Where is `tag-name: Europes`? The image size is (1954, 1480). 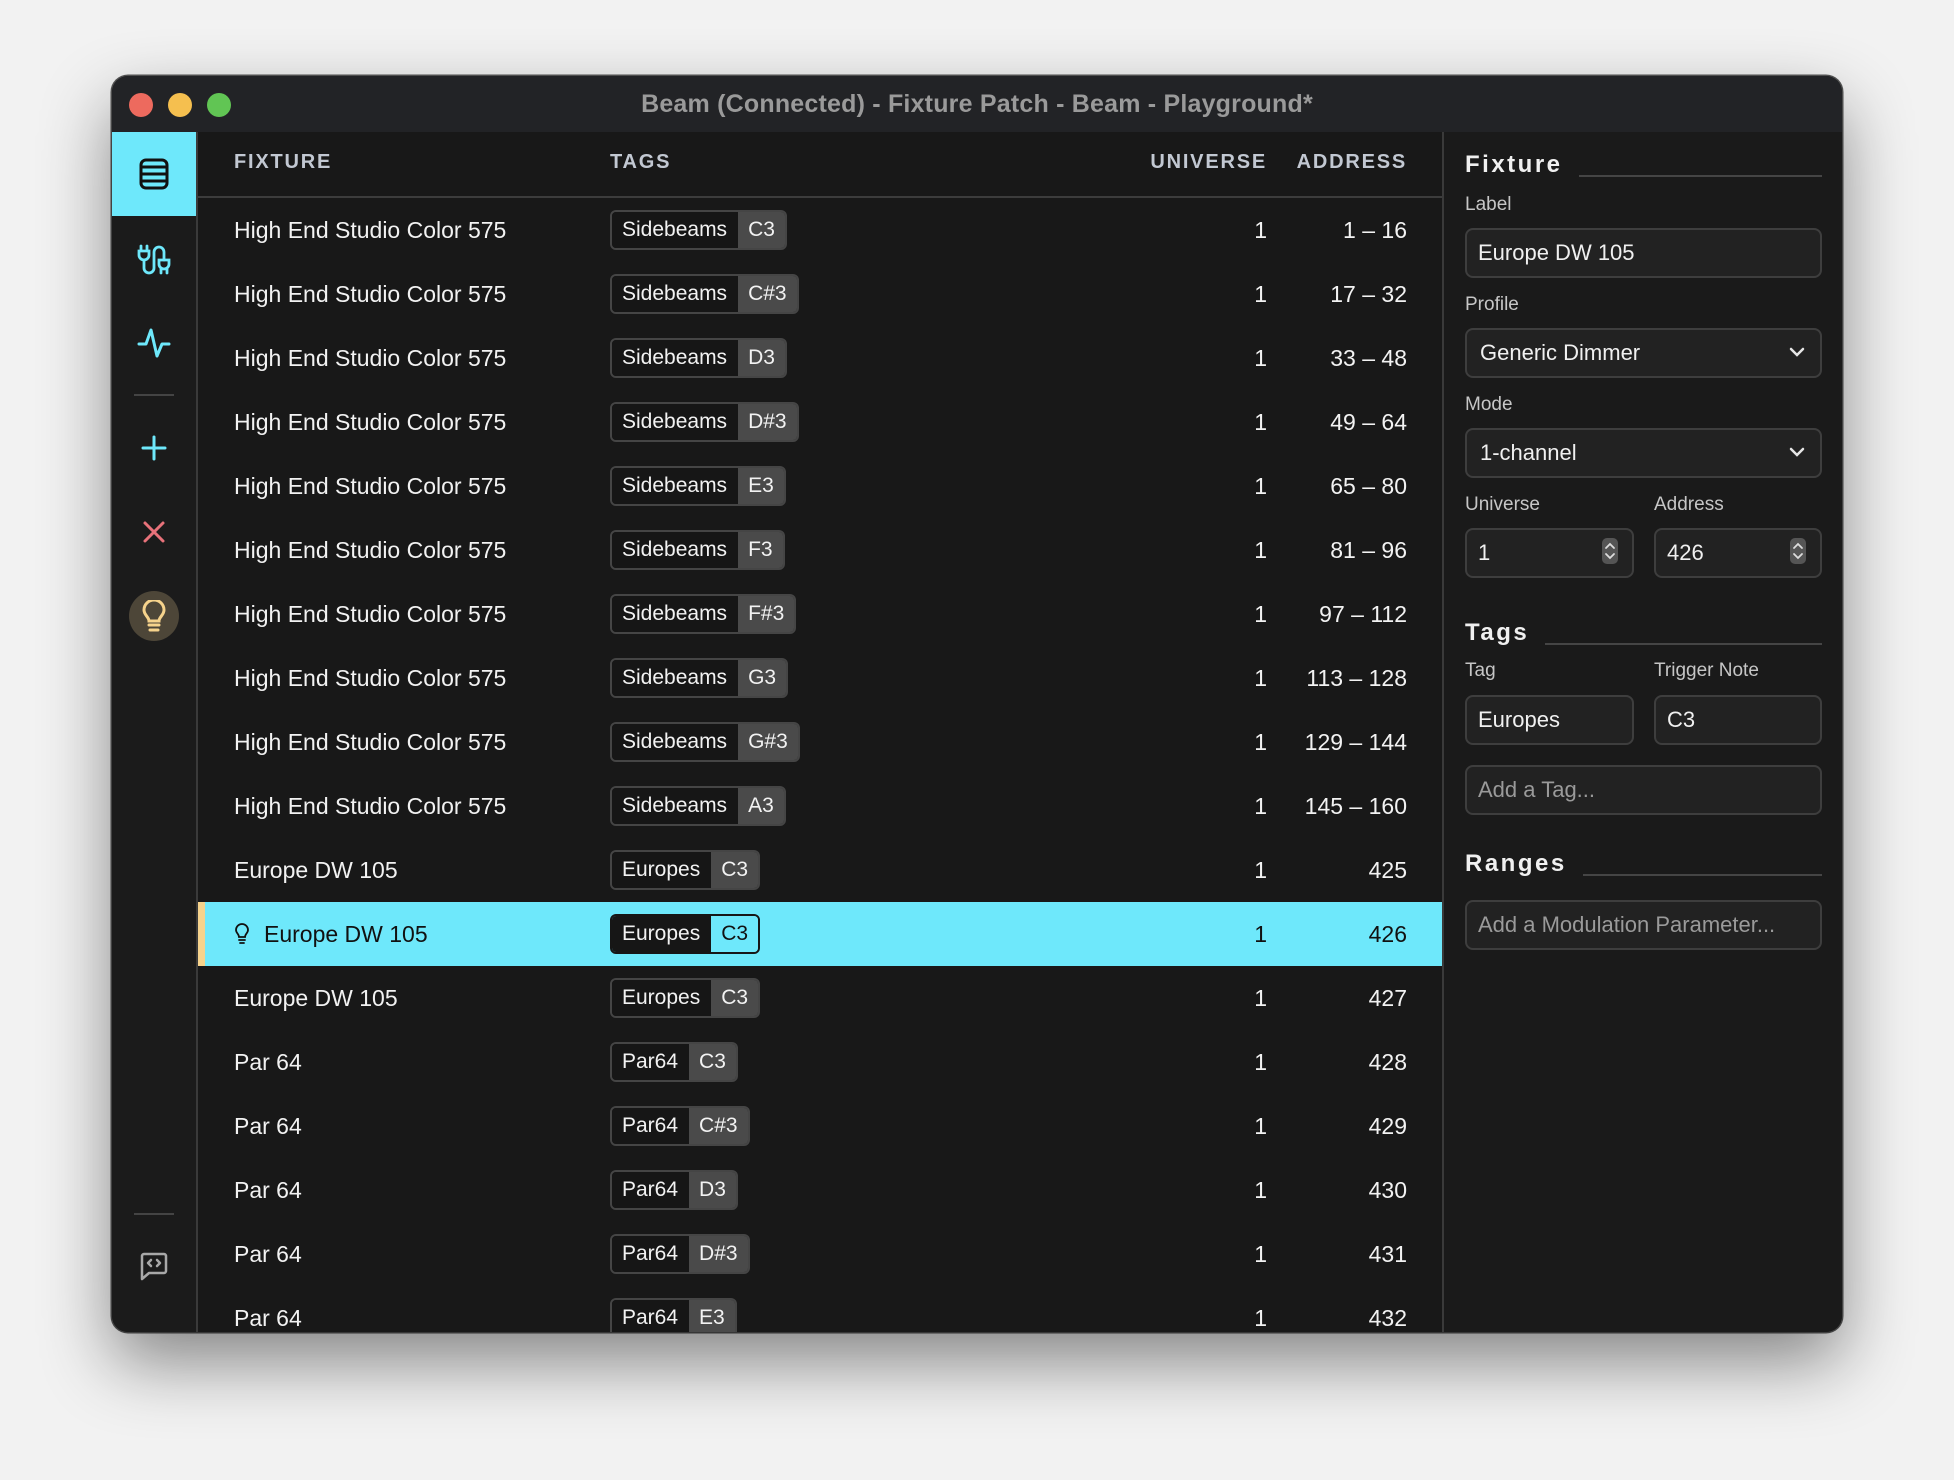 tag-name: Europes is located at coordinates (662, 870).